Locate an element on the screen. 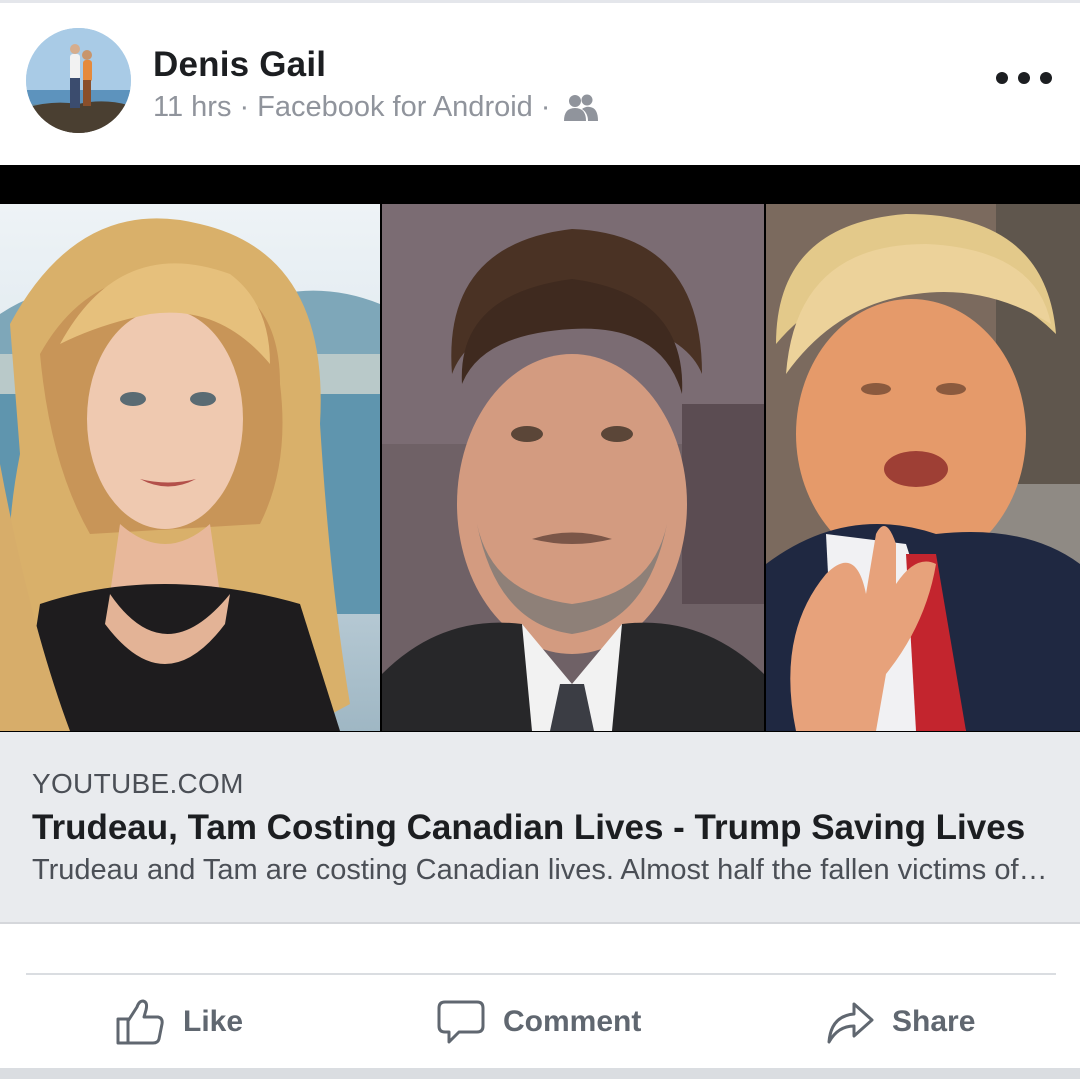  like-button: Like is located at coordinates (179, 1022).